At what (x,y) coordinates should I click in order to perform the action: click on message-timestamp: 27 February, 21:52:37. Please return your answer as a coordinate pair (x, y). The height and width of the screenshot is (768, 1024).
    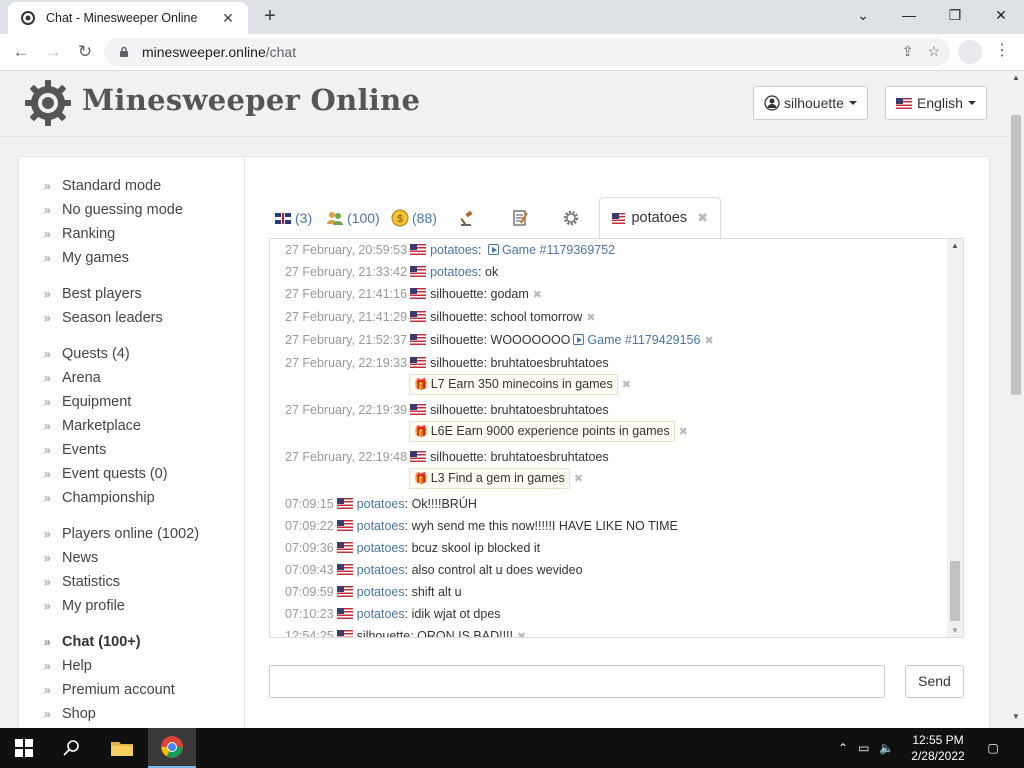
    Looking at the image, I should click on (346, 340).